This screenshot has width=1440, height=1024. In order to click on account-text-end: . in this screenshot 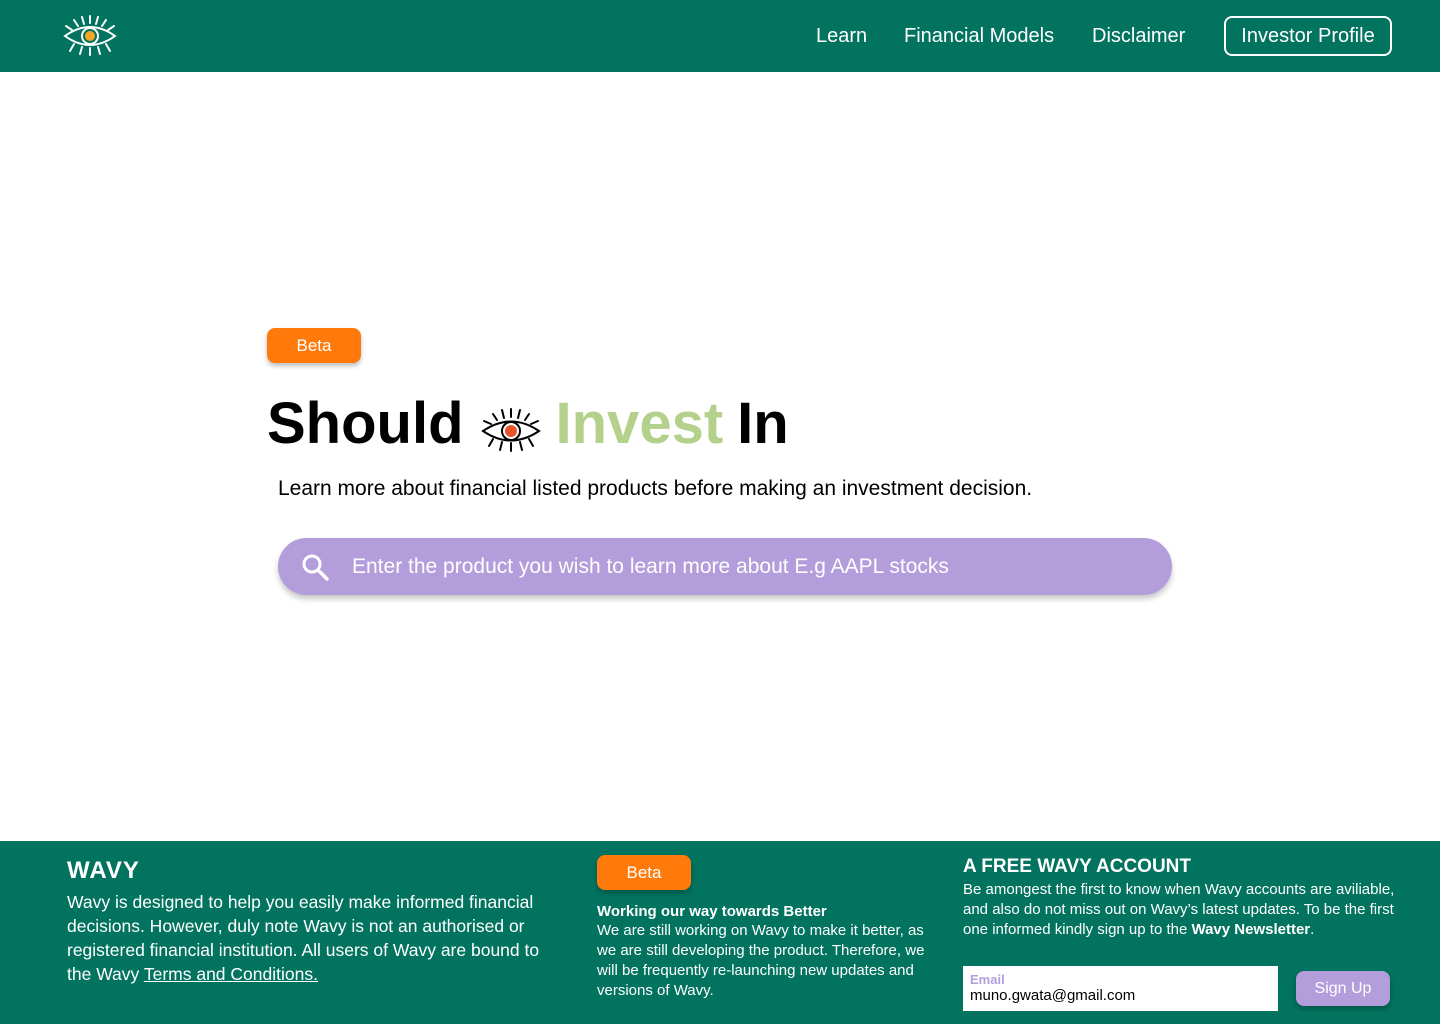, I will do `click(1312, 929)`.